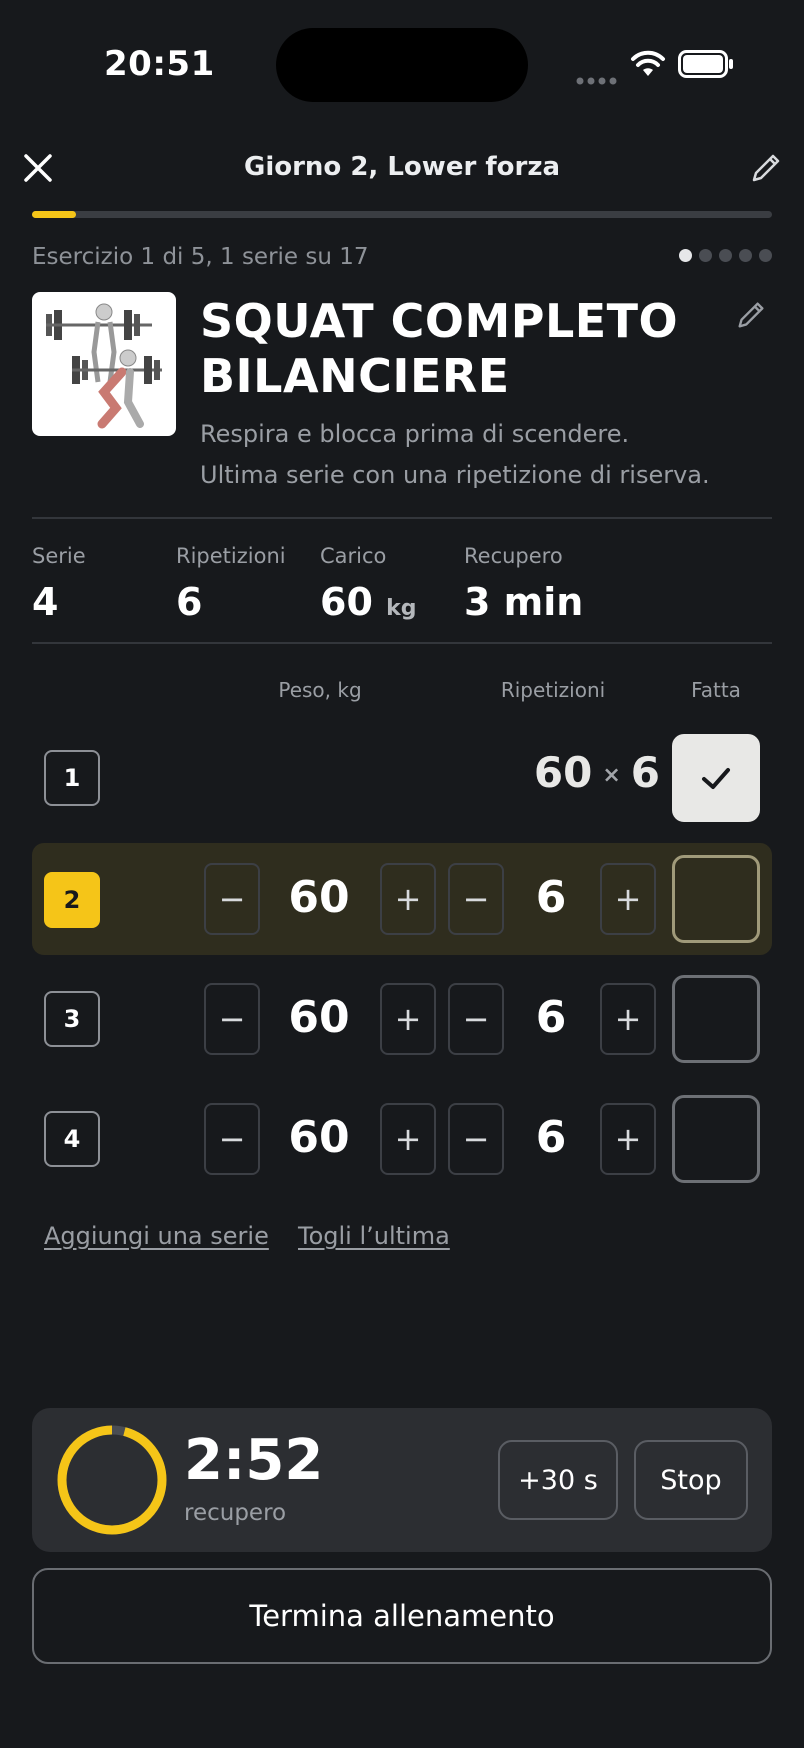  What do you see at coordinates (189, 602) in the screenshot?
I see `stat-value-reps: 6` at bounding box center [189, 602].